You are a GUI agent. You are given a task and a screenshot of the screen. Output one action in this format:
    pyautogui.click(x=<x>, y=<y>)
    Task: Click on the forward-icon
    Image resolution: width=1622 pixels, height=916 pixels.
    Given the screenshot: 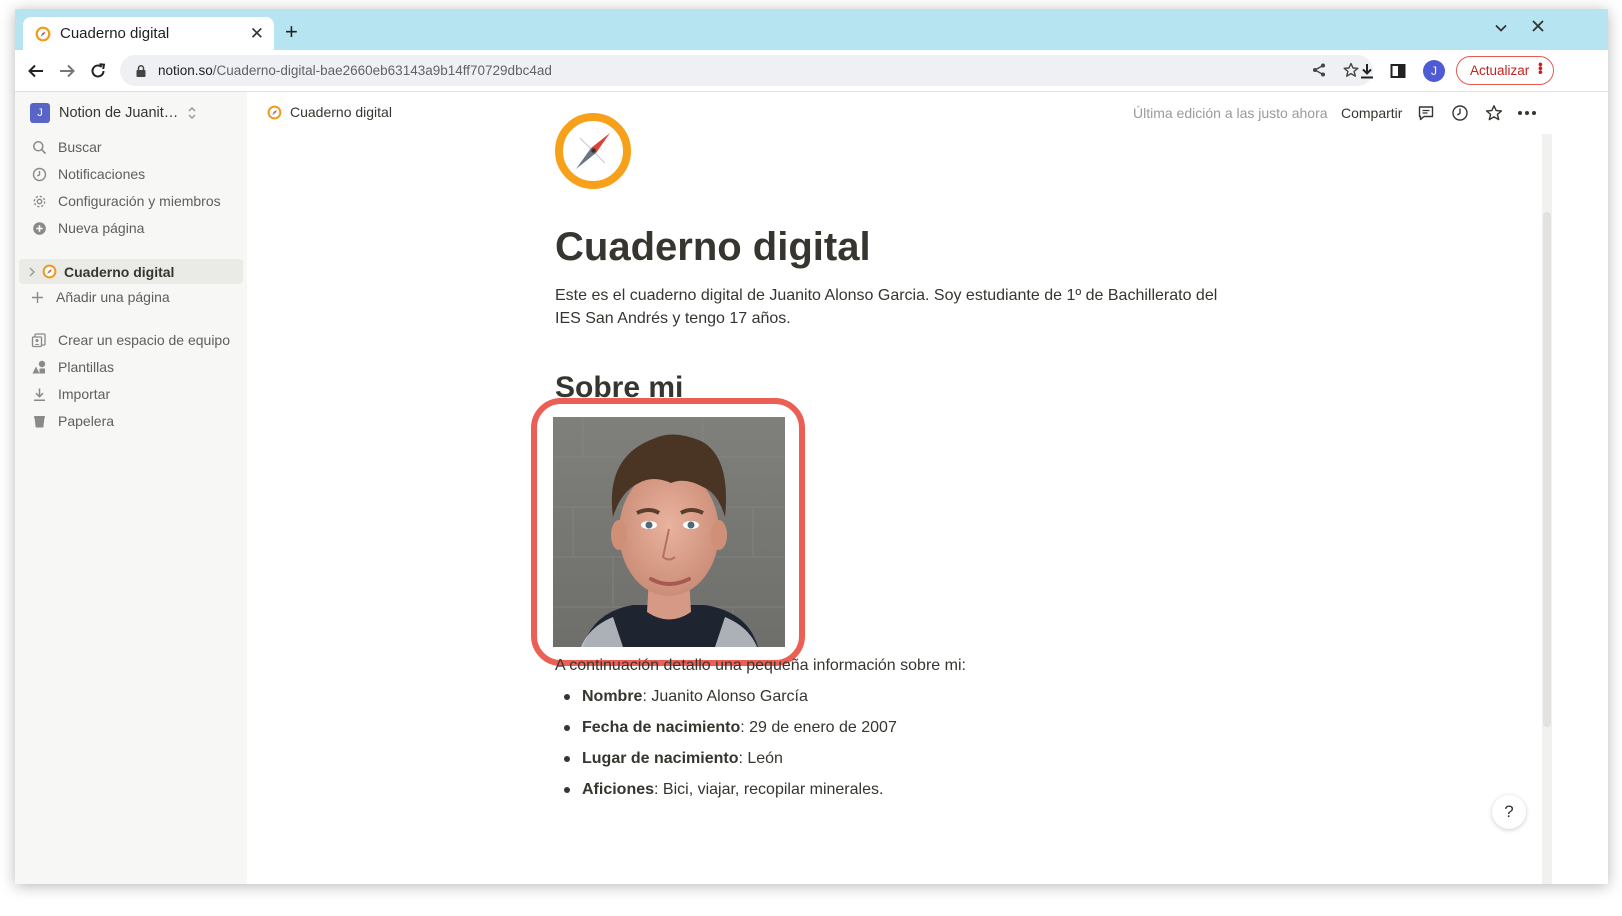 What is the action you would take?
    pyautogui.click(x=67, y=71)
    